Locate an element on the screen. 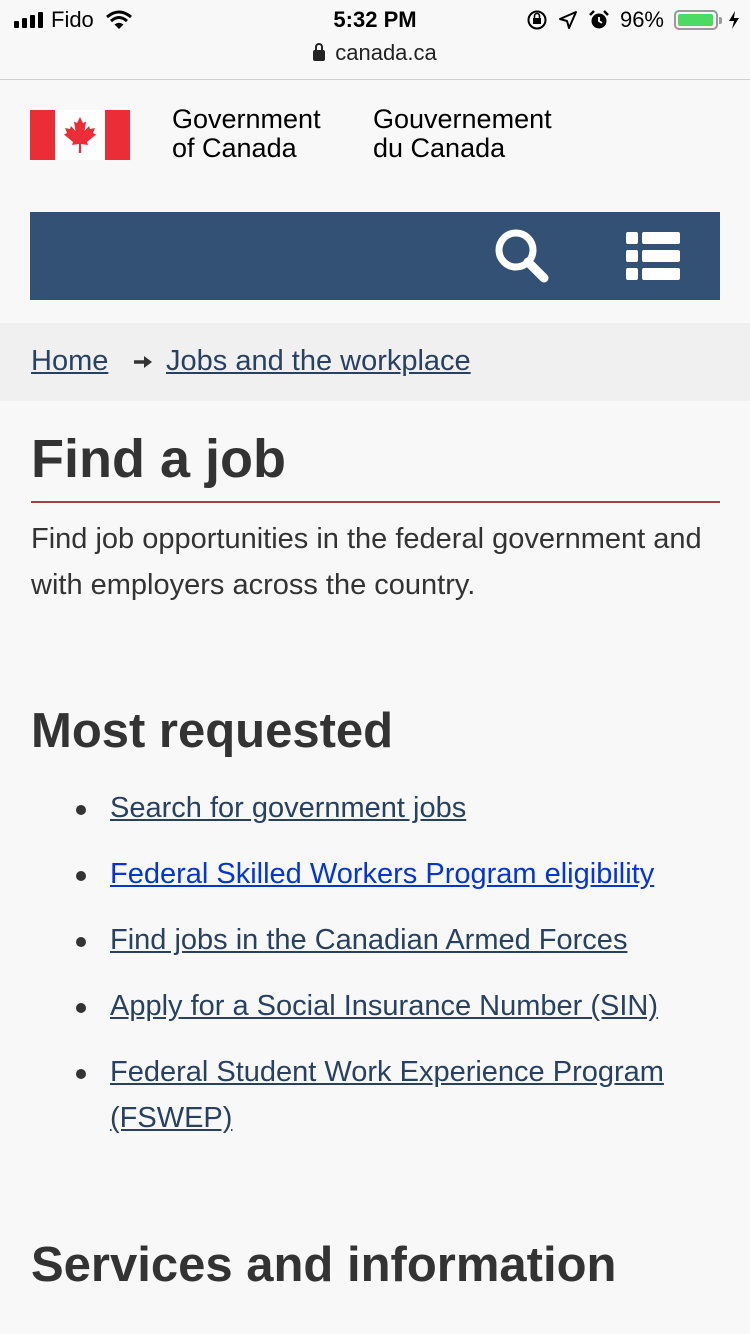 Image resolution: width=750 pixels, height=1334 pixels. wordmark-french: Gouvernement du Canada is located at coordinates (462, 134).